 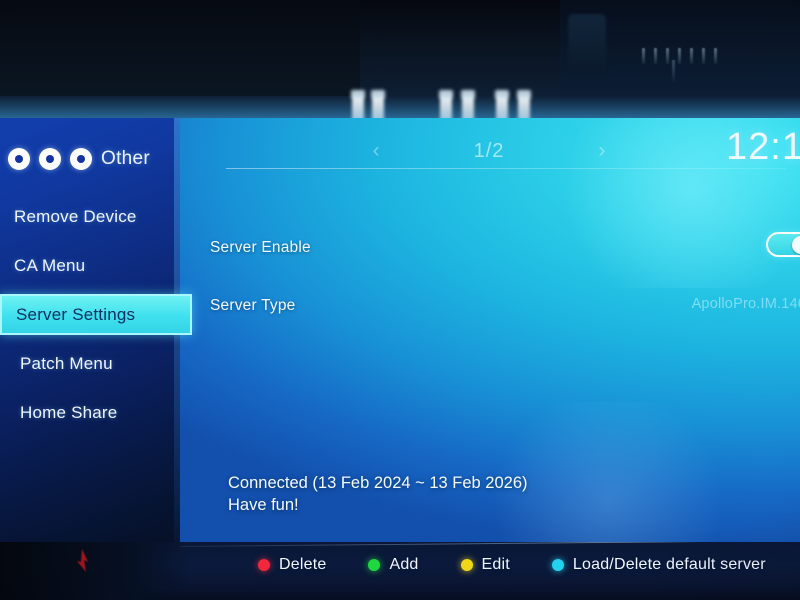 I want to click on server-type-value: ApolloPro.IM.146, so click(x=745, y=304).